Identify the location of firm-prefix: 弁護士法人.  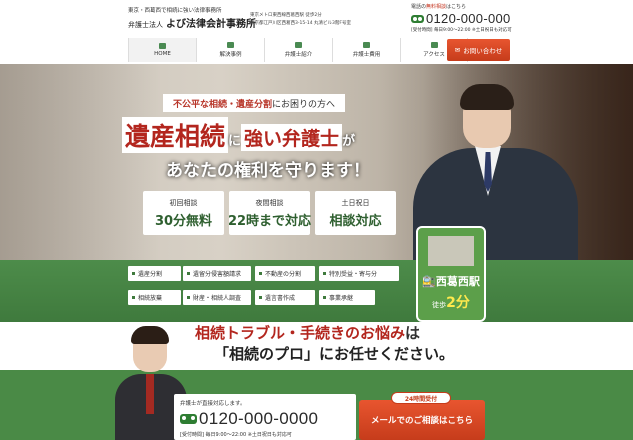
(145, 25).